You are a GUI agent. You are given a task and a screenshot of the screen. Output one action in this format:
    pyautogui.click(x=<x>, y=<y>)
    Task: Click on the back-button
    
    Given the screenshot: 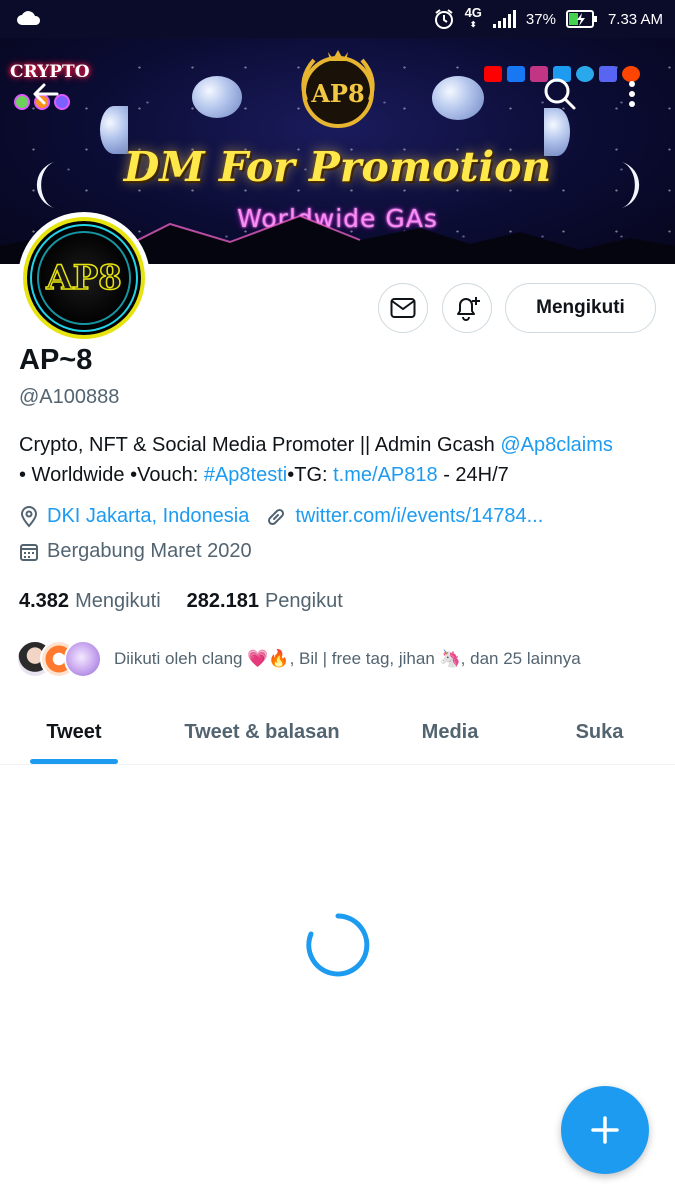 What is the action you would take?
    pyautogui.click(x=46, y=94)
    